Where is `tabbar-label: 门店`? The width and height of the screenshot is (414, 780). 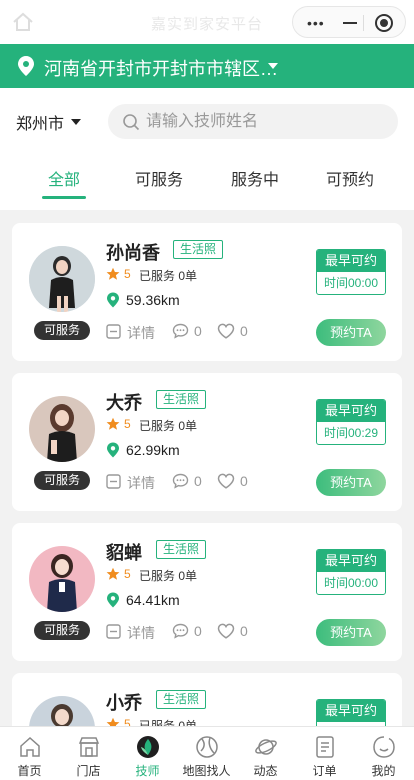
tabbar-label: 门店 is located at coordinates (88, 771).